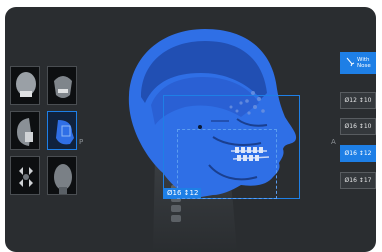 The height and width of the screenshot is (252, 382). I want to click on thumb-mandible, so click(62, 85).